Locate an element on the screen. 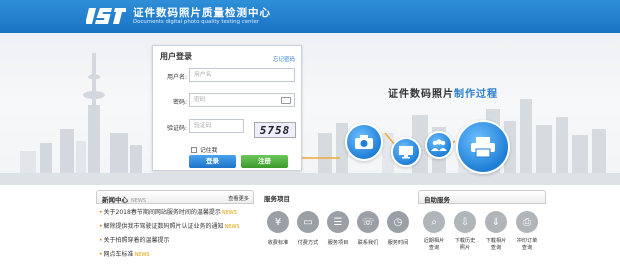  register-button: 注册 is located at coordinates (264, 161).